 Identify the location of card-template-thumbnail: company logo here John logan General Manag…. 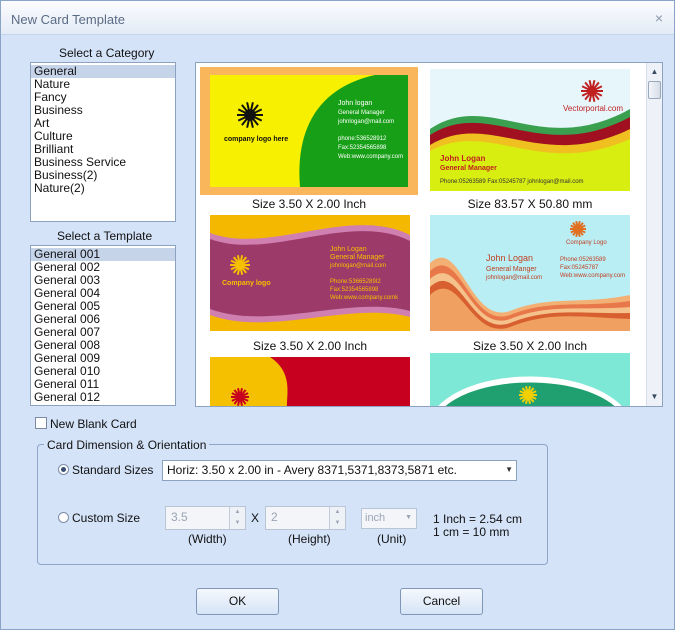
(309, 131).